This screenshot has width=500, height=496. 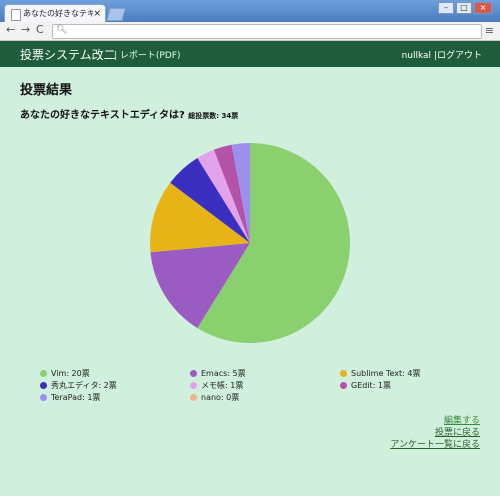 What do you see at coordinates (446, 8) in the screenshot?
I see `minimize-button: –` at bounding box center [446, 8].